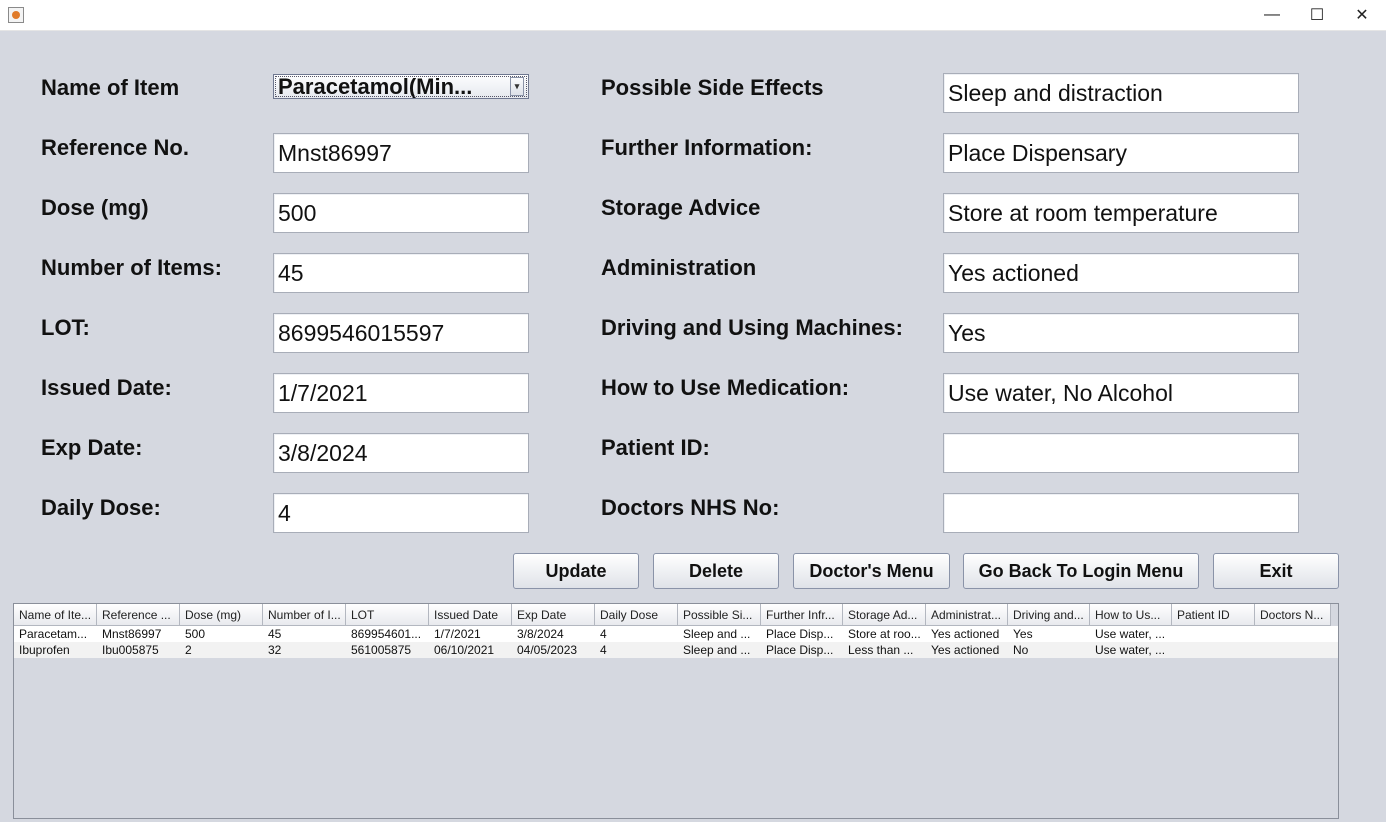 This screenshot has width=1386, height=822. I want to click on administration-label: Administration, so click(679, 267).